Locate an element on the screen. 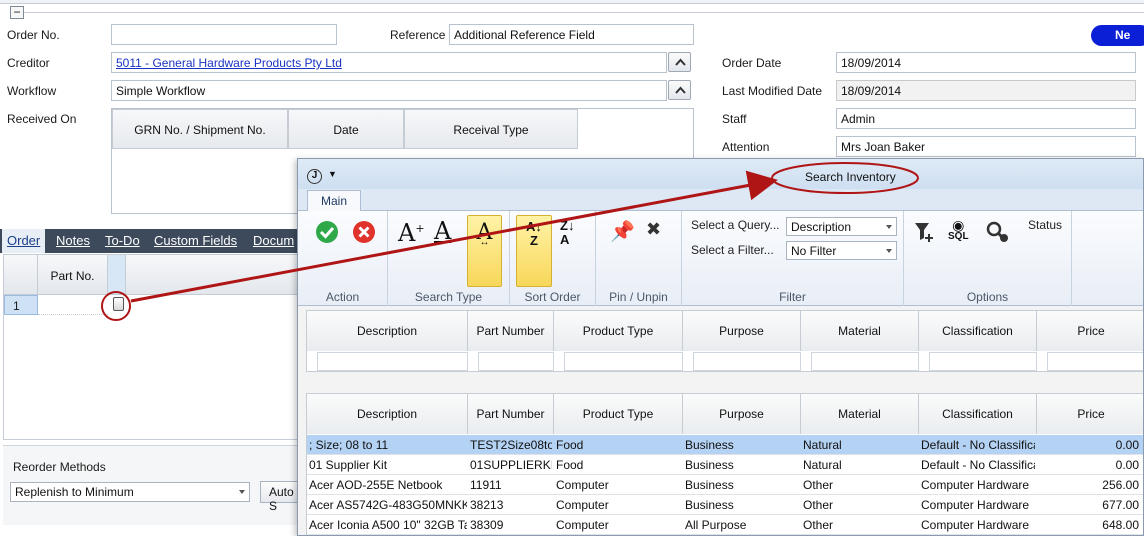 The height and width of the screenshot is (536, 1144). tab-todo: To-Do is located at coordinates (122, 240).